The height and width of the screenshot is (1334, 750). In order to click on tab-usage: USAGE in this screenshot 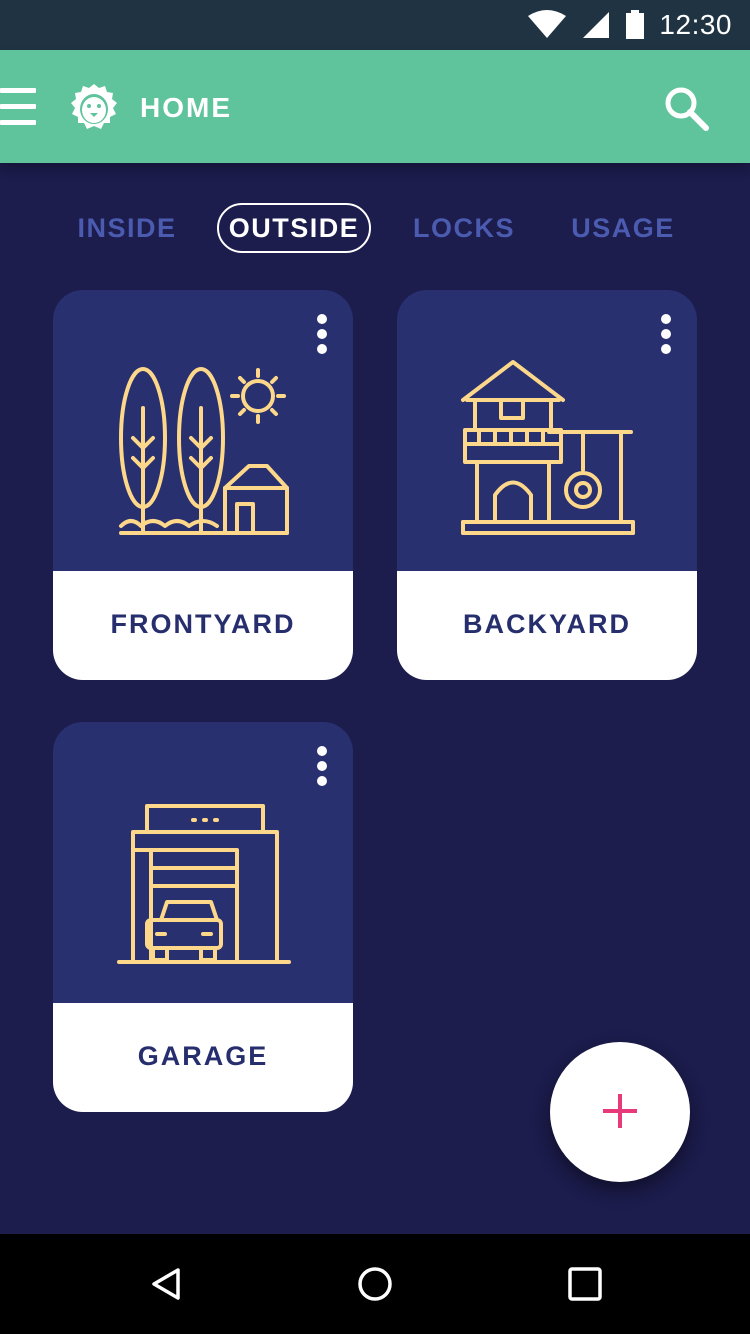, I will do `click(623, 228)`.